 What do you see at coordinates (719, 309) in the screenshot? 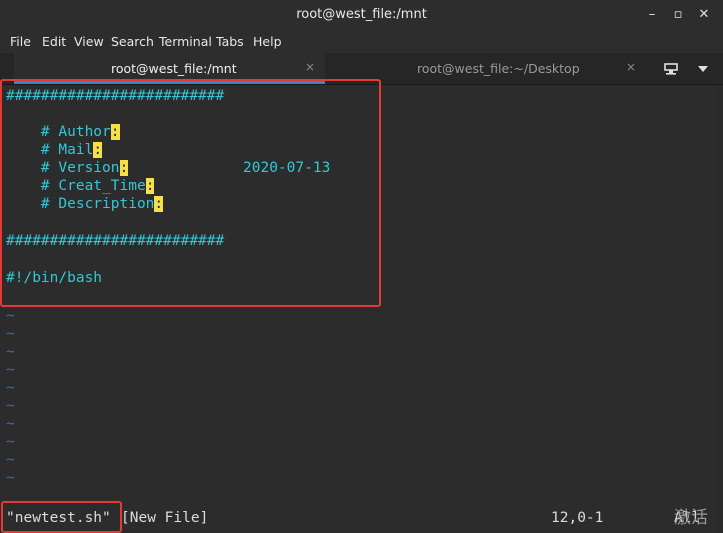
I see `scrollbar` at bounding box center [719, 309].